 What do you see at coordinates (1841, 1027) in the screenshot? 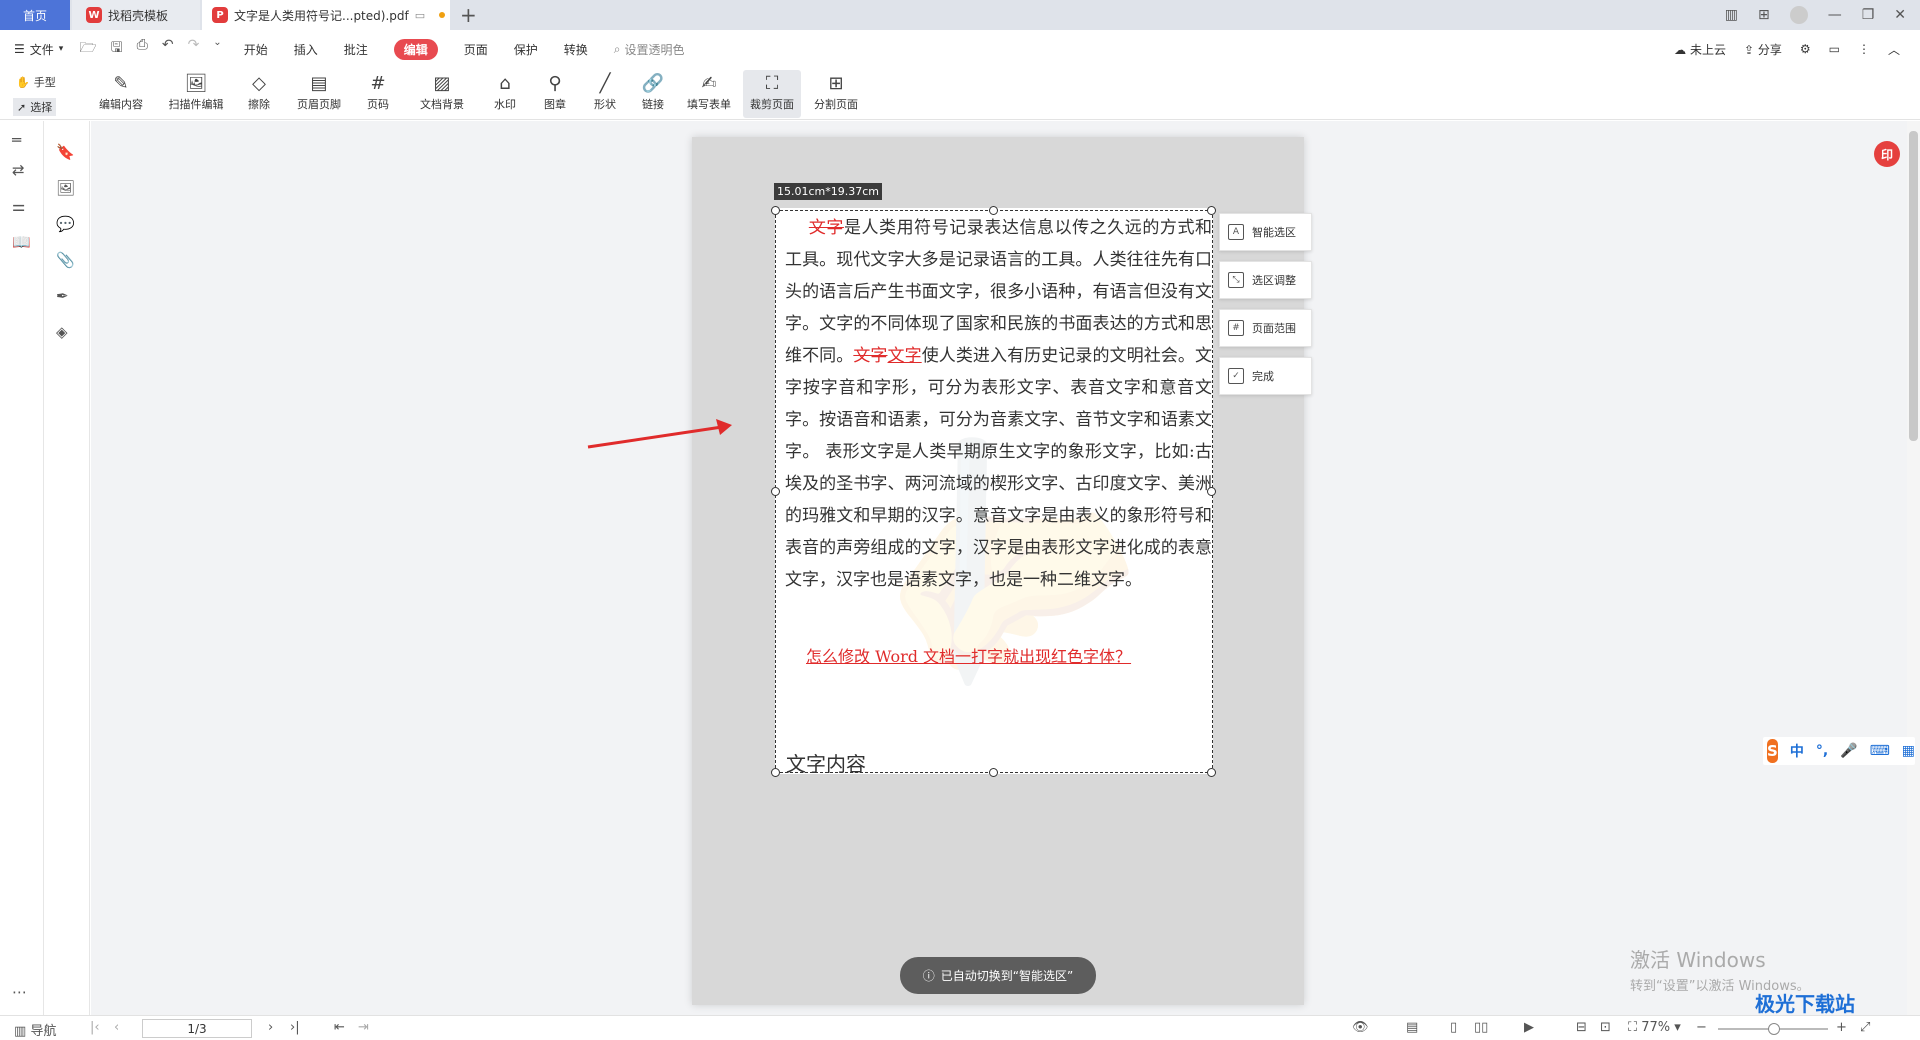
I see `zoom-in-icon: +` at bounding box center [1841, 1027].